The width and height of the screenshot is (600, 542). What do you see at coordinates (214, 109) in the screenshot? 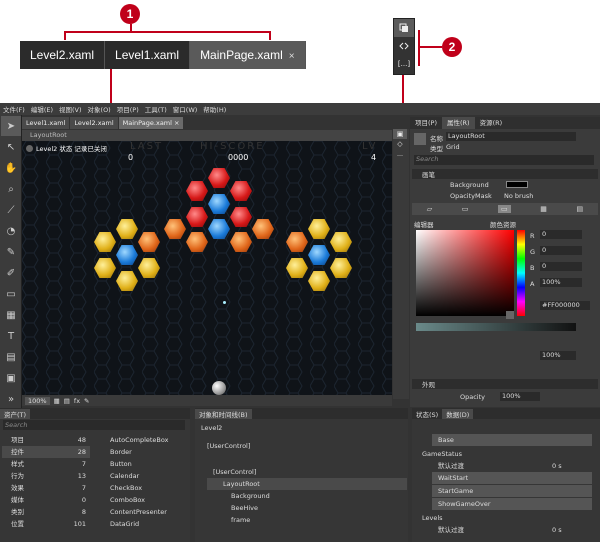
I see `menu-help: 帮助(H)` at bounding box center [214, 109].